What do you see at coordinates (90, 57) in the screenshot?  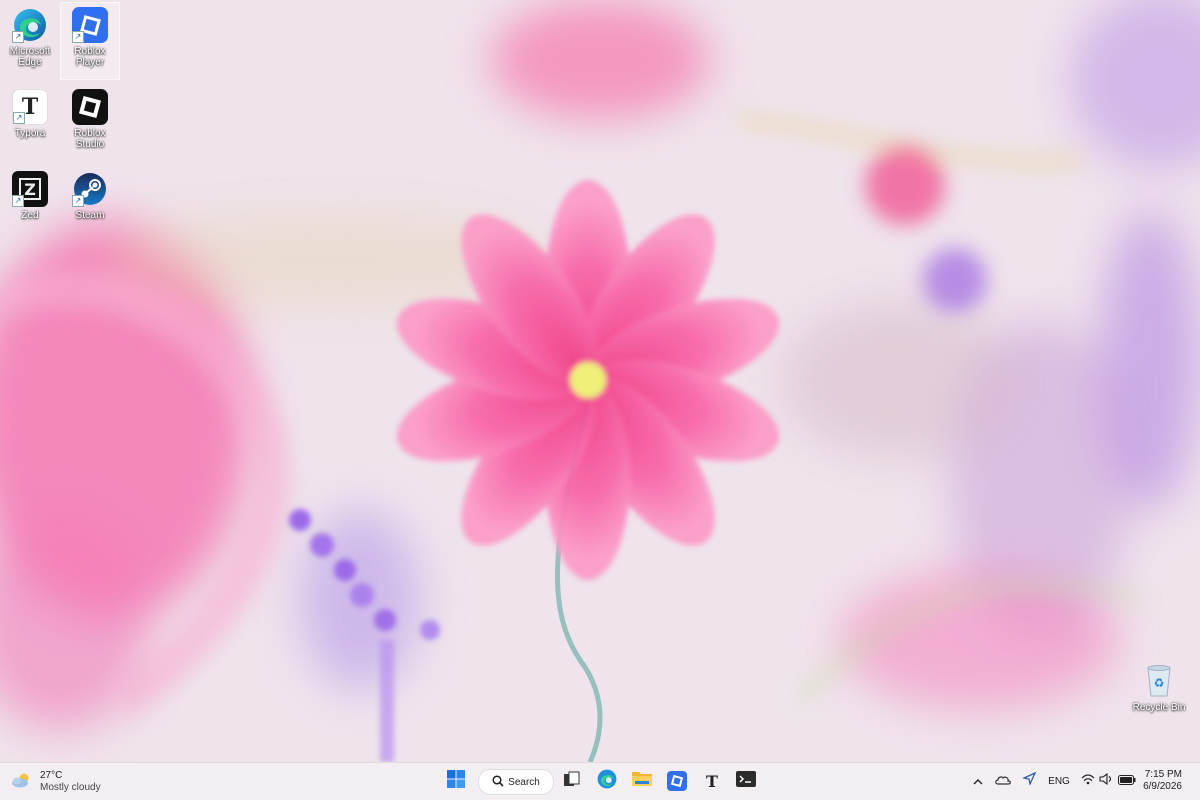 I see `desktop-icon-label: Roblox Player` at bounding box center [90, 57].